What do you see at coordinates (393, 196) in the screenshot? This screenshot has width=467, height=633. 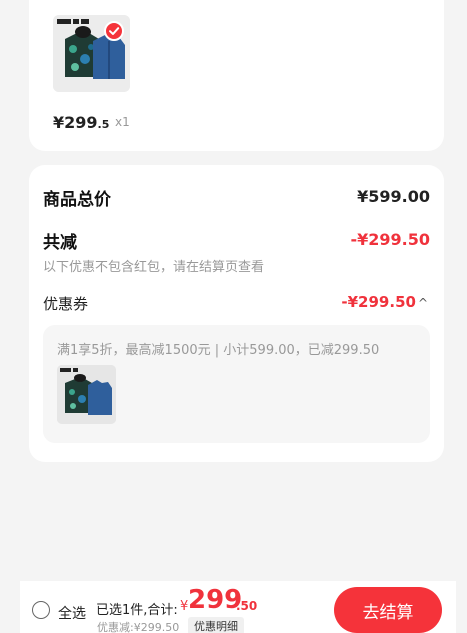 I see `total-value: ¥599.00` at bounding box center [393, 196].